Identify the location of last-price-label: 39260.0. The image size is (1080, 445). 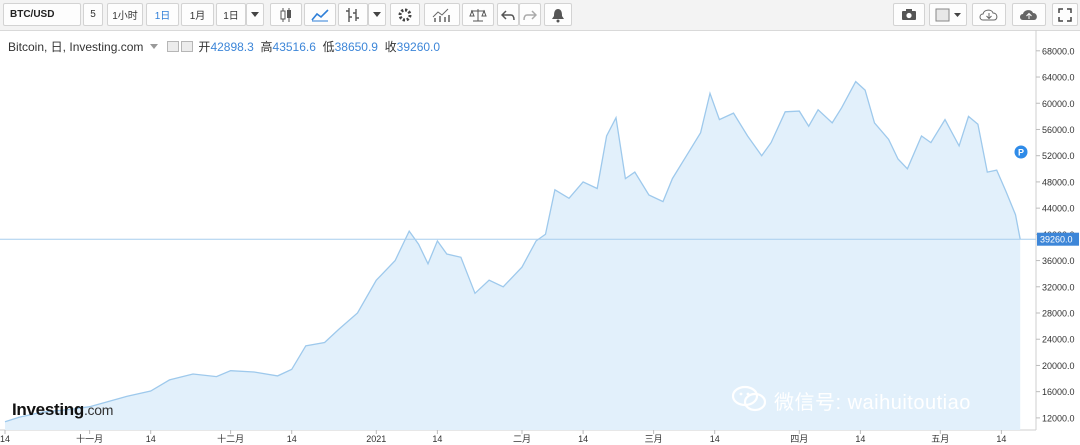
(1056, 240).